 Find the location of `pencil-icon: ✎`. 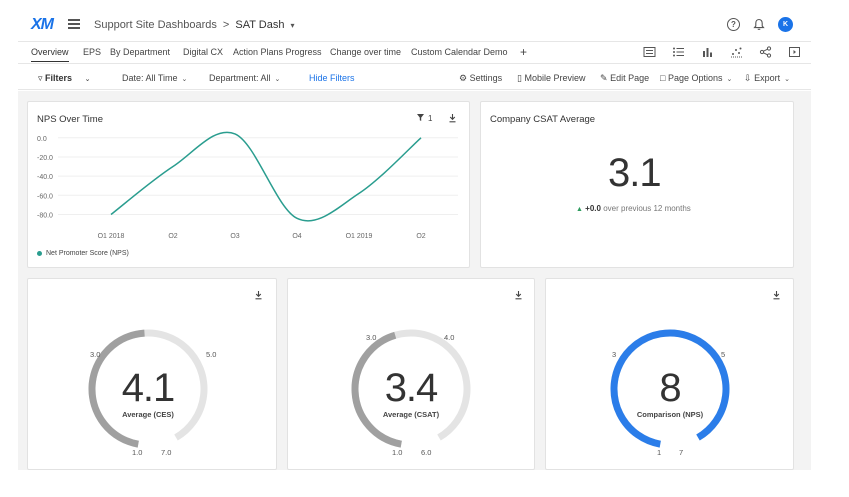

pencil-icon: ✎ is located at coordinates (604, 78).